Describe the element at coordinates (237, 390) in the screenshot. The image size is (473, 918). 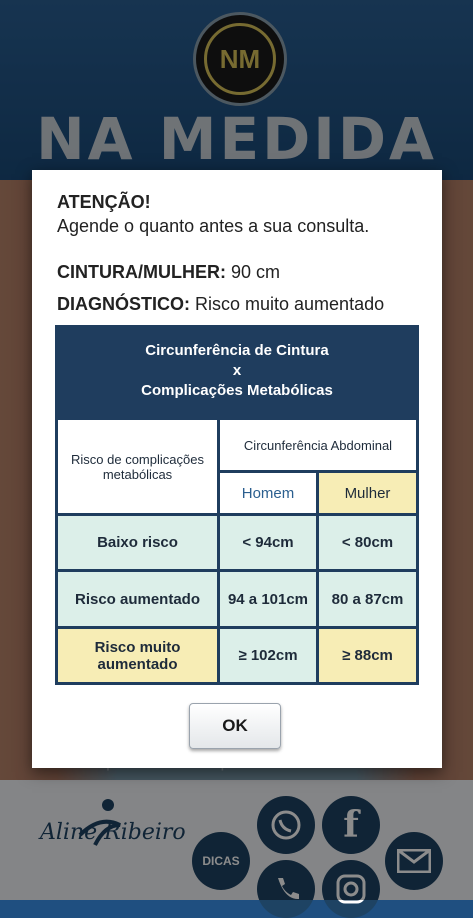
I see `table-title-line3: Complicações Metabólicas` at that location.